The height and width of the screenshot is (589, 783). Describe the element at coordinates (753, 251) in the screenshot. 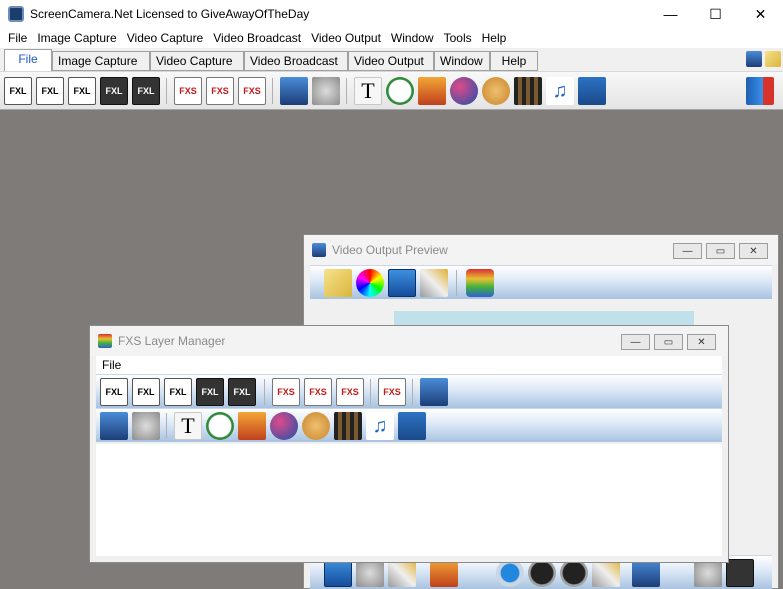

I see `preview-close-button: ✕` at that location.